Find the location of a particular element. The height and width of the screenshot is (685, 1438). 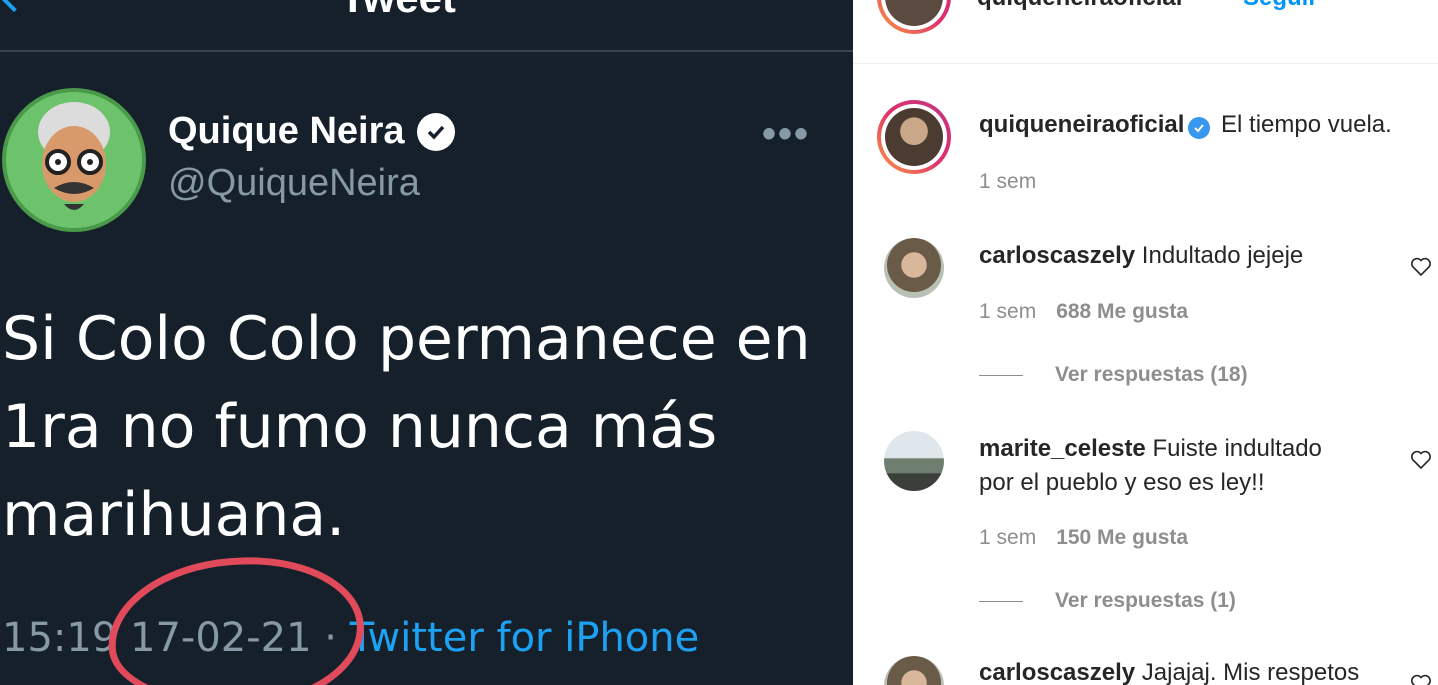

tweet-author-handle: @QuiqueNeira is located at coordinates (294, 183).